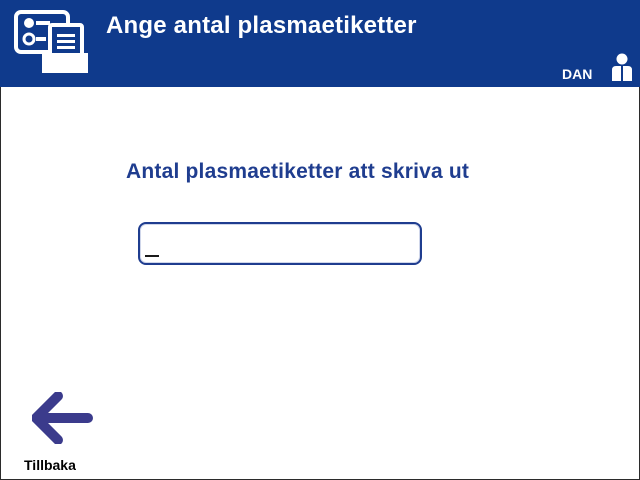  Describe the element at coordinates (622, 67) in the screenshot. I see `user-icon` at that location.